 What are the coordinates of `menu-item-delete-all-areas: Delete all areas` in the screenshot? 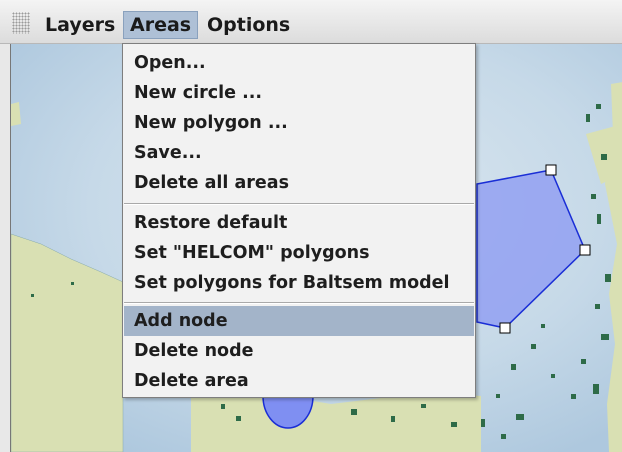 It's located at (299, 183).